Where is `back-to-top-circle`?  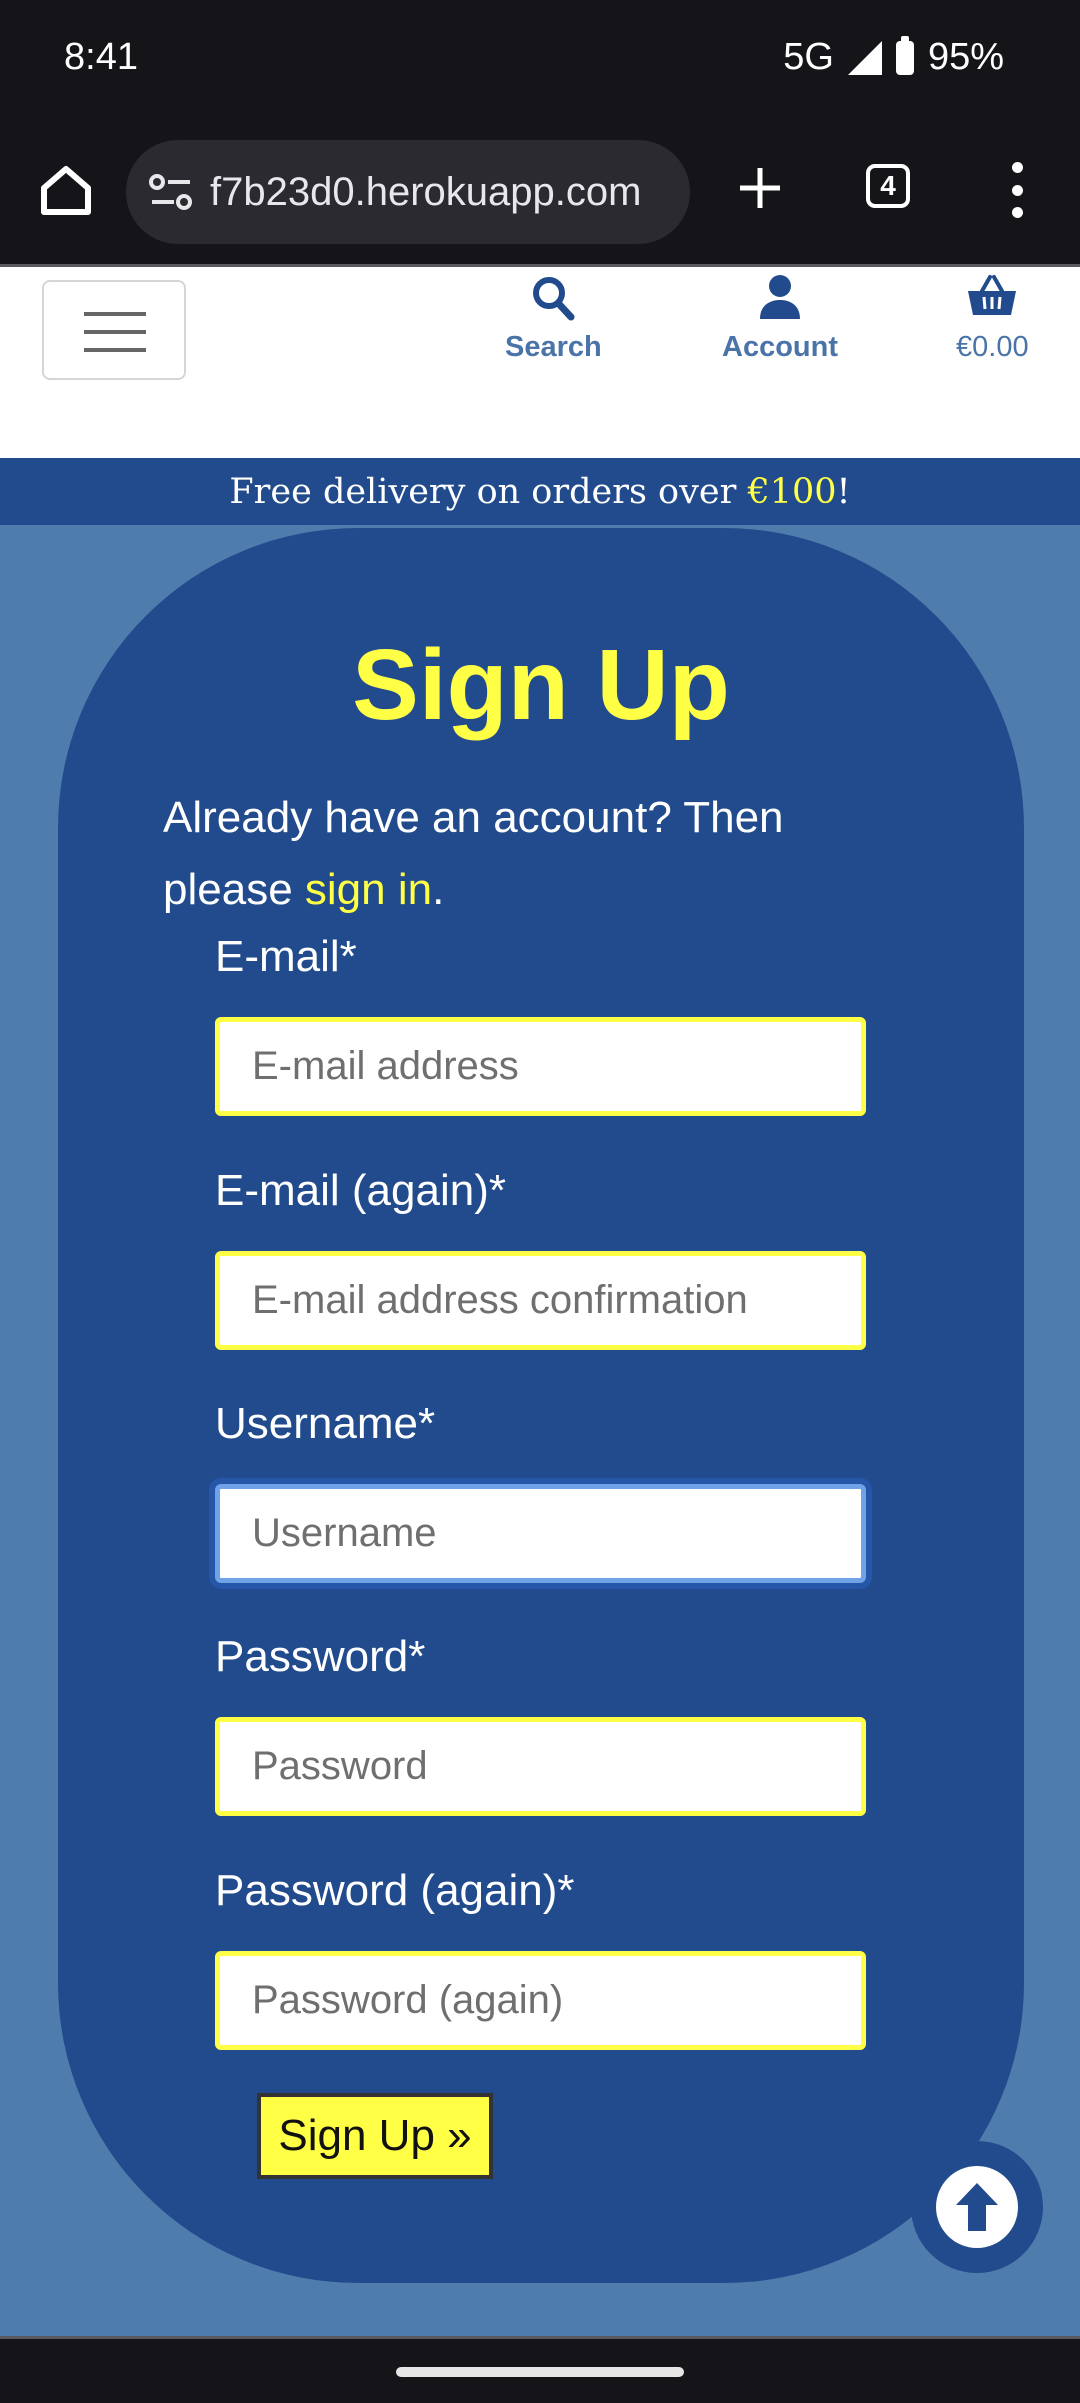 back-to-top-circle is located at coordinates (977, 2207).